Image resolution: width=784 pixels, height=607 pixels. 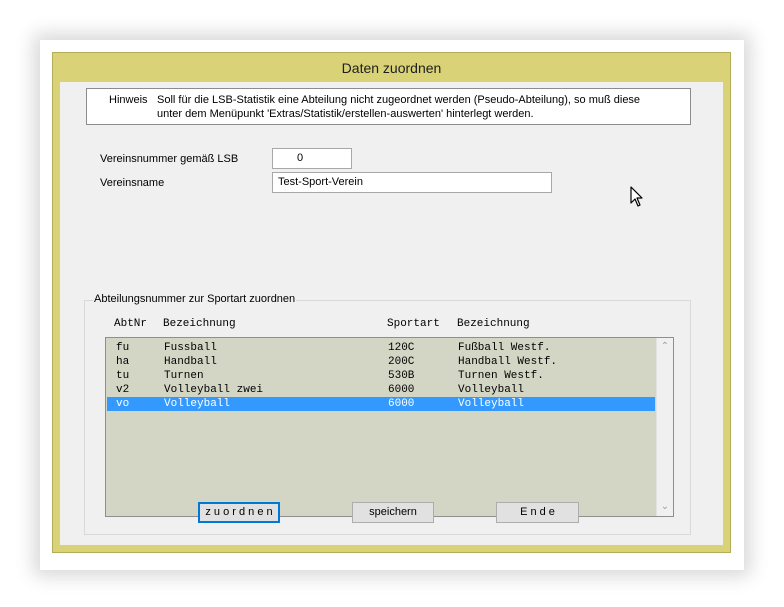 What do you see at coordinates (195, 299) in the screenshot?
I see `groupbox-label: Abteilungsnummer zur Sportart zuordnen` at bounding box center [195, 299].